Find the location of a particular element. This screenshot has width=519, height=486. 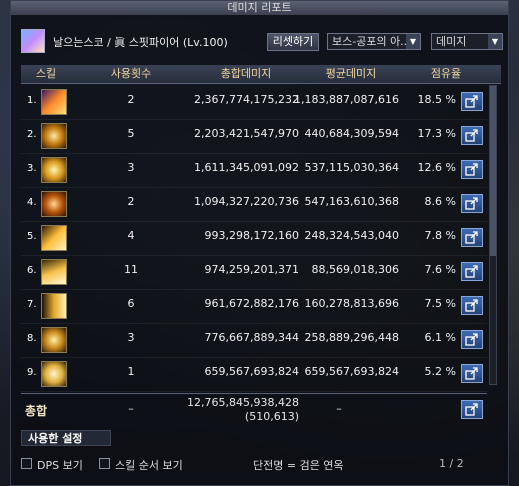

table-header: 스킬 사용횟수 총합데미지 평균데미지 점유율 is located at coordinates (261, 74).